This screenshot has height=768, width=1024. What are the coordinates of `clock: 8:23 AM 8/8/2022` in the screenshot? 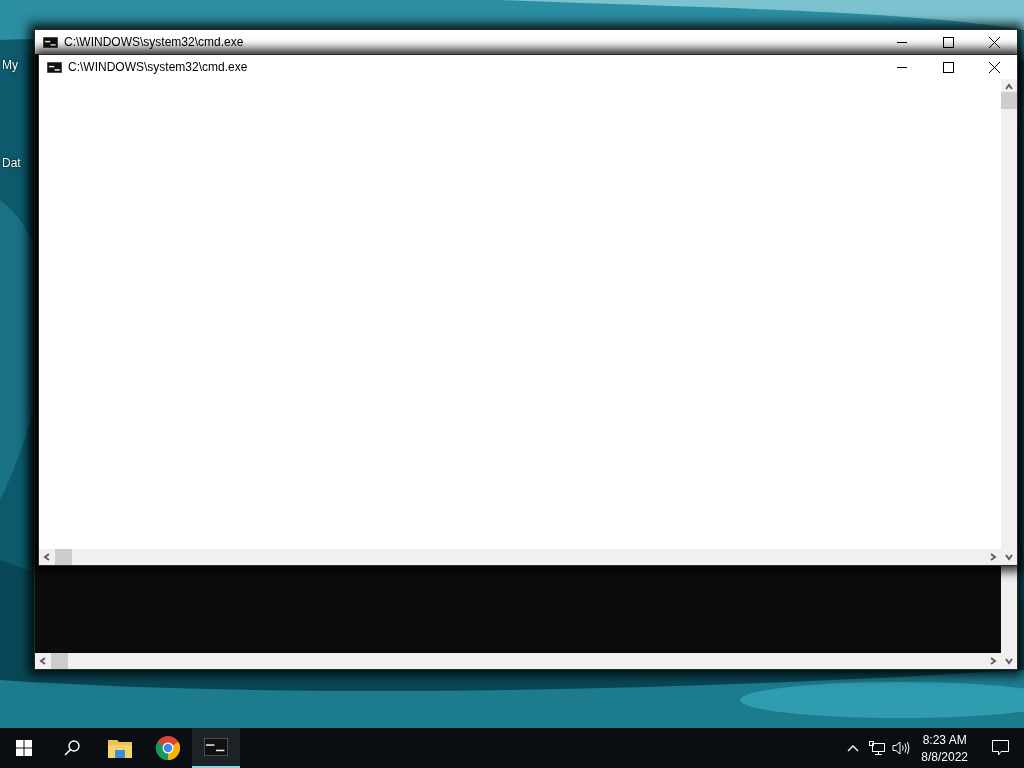 It's located at (944, 748).